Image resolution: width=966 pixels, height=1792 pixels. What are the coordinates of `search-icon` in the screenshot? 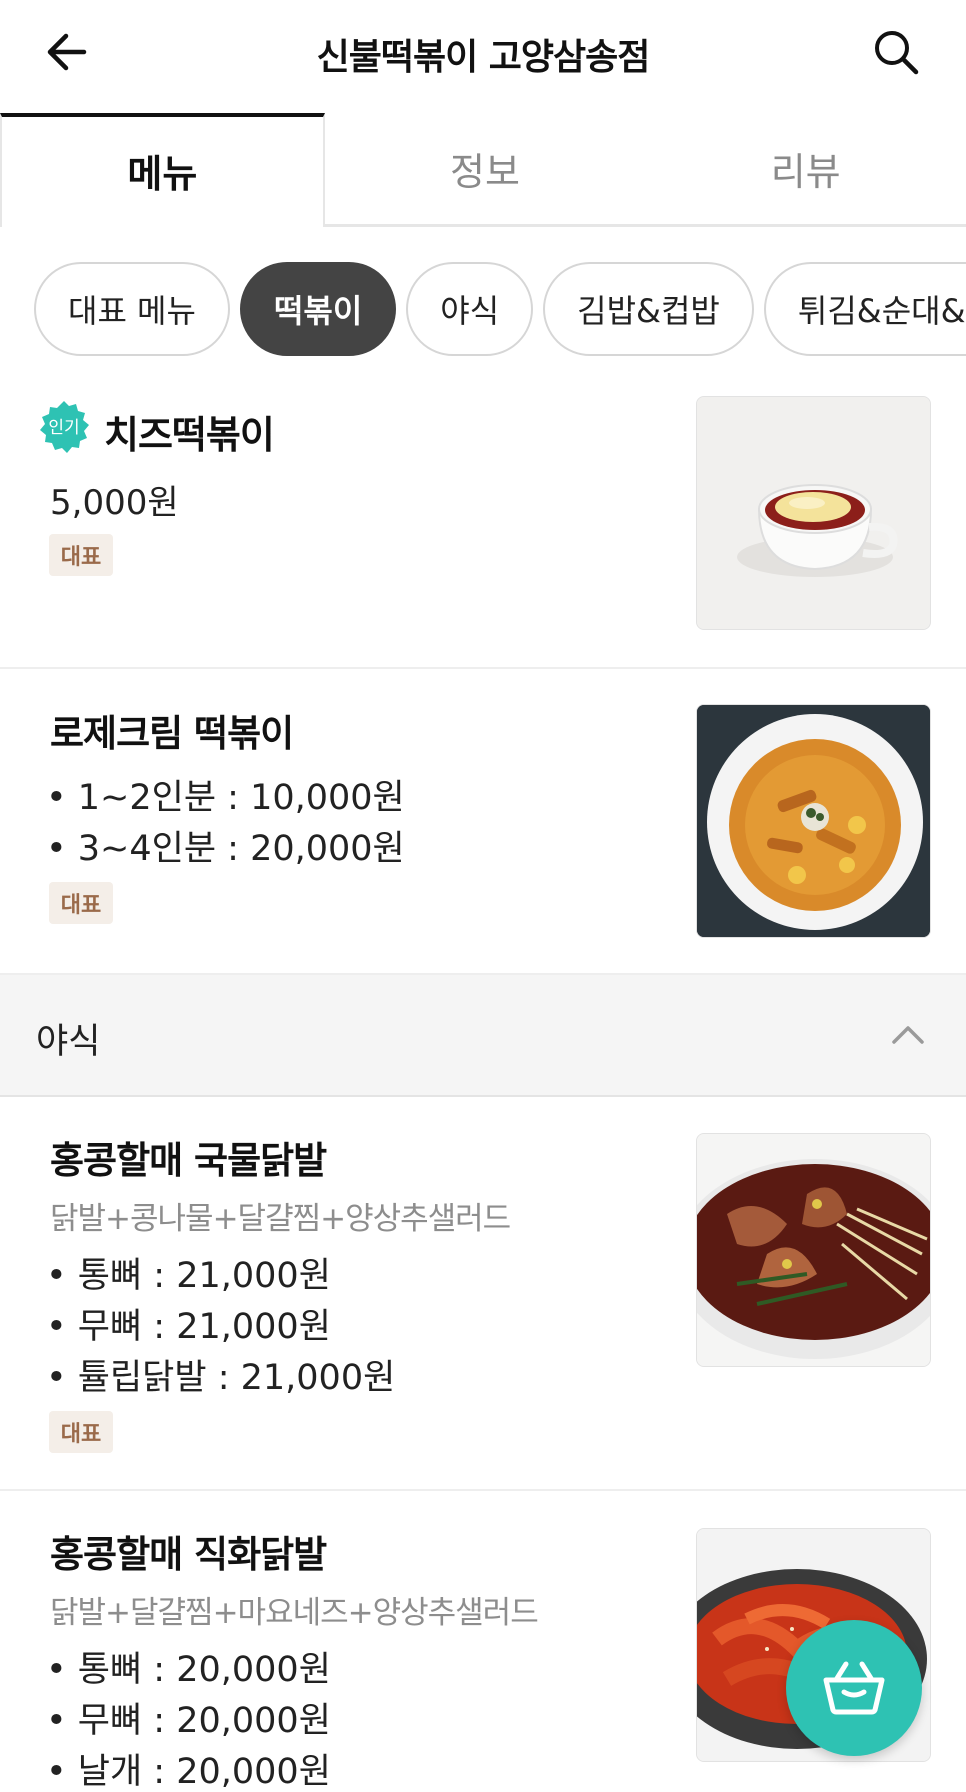 It's located at (897, 53).